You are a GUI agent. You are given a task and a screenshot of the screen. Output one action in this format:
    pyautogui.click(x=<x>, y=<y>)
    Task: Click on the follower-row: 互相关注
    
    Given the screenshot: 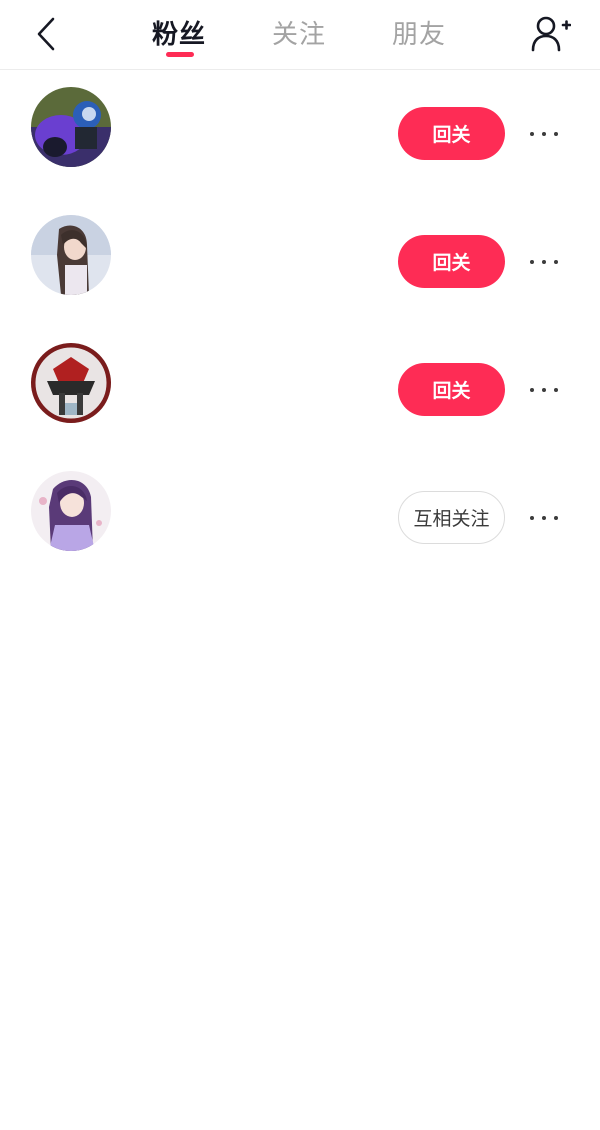 What is the action you would take?
    pyautogui.click(x=300, y=518)
    